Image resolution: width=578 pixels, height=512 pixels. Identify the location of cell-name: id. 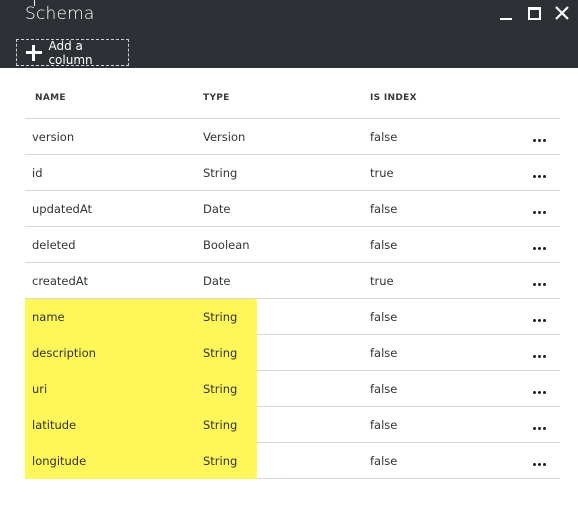
(37, 173).